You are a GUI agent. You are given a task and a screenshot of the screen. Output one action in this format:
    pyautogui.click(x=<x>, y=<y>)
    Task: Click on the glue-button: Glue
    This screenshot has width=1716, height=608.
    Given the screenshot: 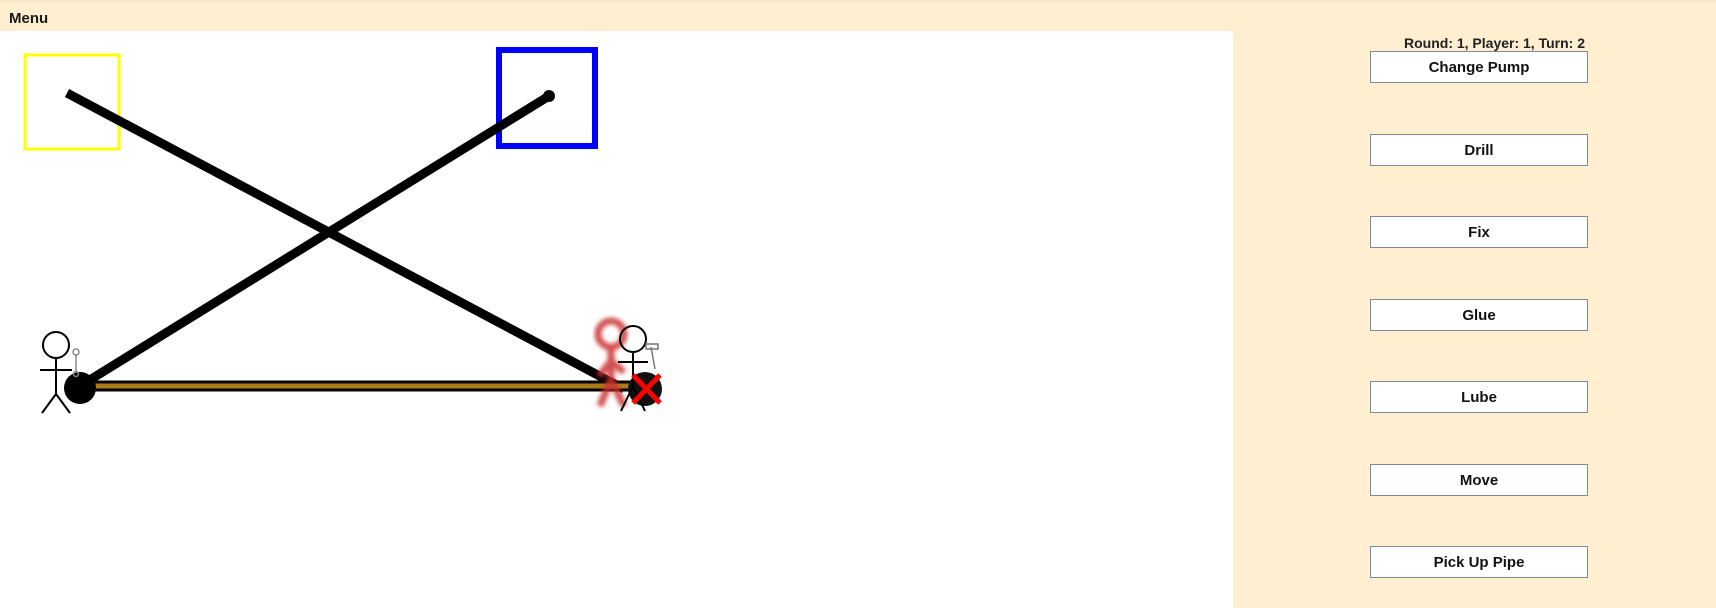 What is the action you would take?
    pyautogui.click(x=1479, y=315)
    